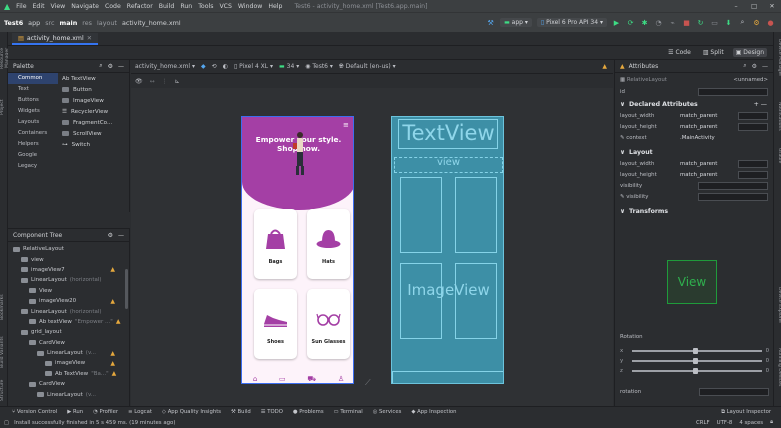  What do you see at coordinates (68, 332) in the screenshot?
I see `tree-node: grid_layout` at bounding box center [68, 332].